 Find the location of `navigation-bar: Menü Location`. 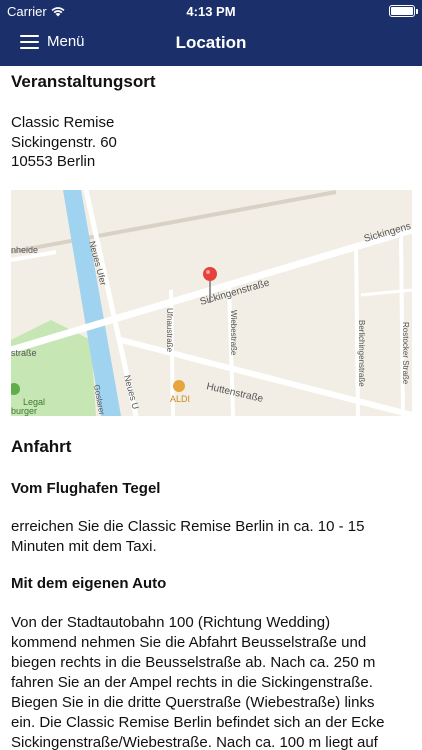

navigation-bar: Menü Location is located at coordinates (211, 44).